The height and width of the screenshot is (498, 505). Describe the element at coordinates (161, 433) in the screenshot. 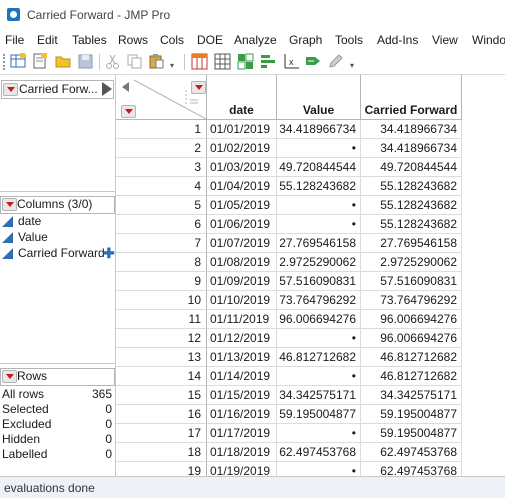

I see `row-number: 17` at that location.